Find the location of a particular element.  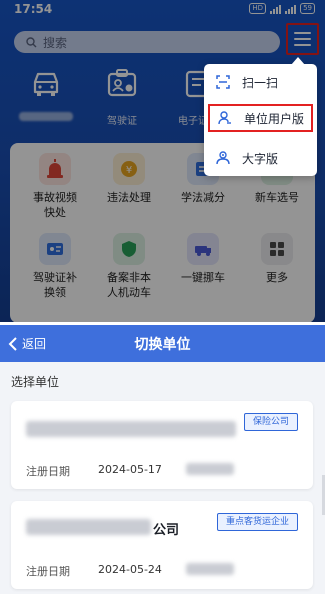

menu-item-scan: 扫一扫 is located at coordinates (260, 82).